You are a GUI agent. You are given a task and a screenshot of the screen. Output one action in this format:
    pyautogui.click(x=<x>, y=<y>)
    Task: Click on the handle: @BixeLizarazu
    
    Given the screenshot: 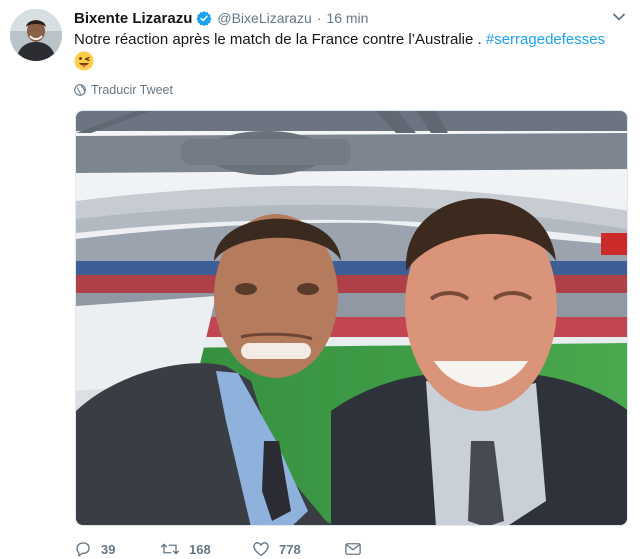 What is the action you would take?
    pyautogui.click(x=264, y=18)
    